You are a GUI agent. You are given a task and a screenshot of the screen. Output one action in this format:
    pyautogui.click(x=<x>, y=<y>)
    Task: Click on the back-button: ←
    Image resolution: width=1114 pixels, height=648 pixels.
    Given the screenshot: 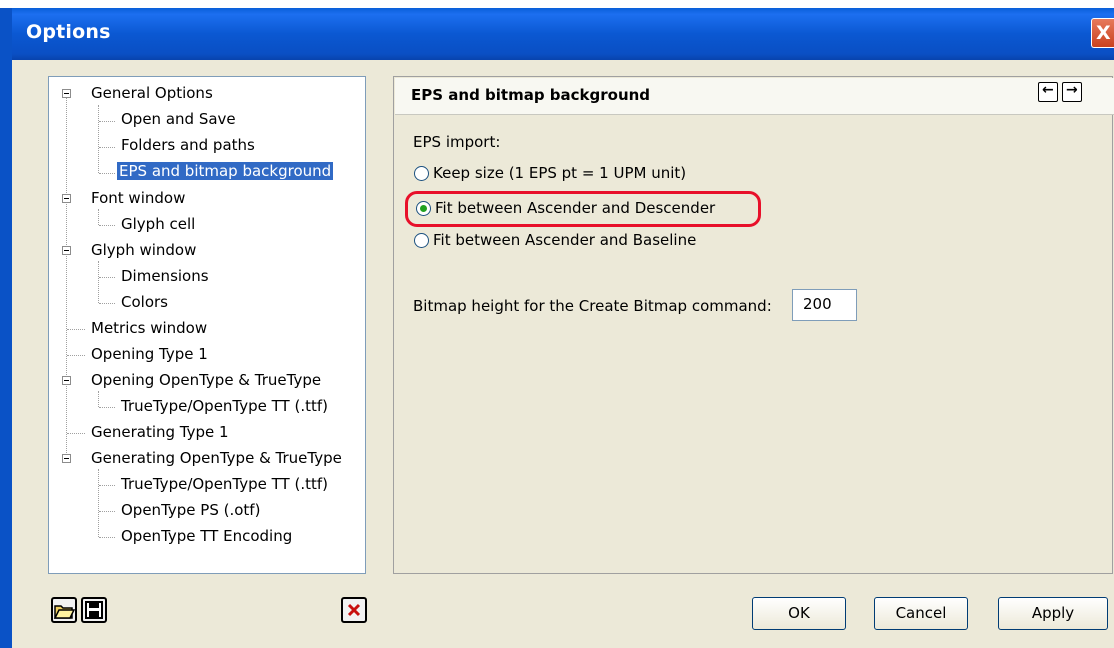 What is the action you would take?
    pyautogui.click(x=1048, y=92)
    